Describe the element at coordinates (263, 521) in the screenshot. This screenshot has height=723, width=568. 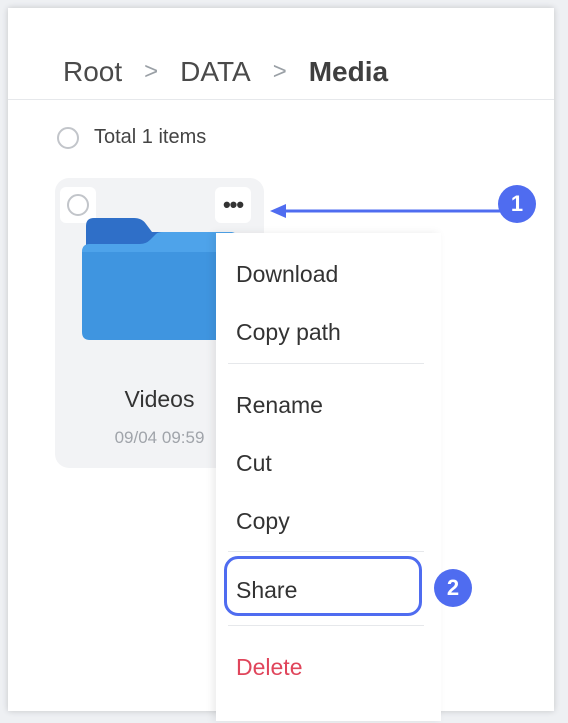
I see `menu-item-copy: Copy` at that location.